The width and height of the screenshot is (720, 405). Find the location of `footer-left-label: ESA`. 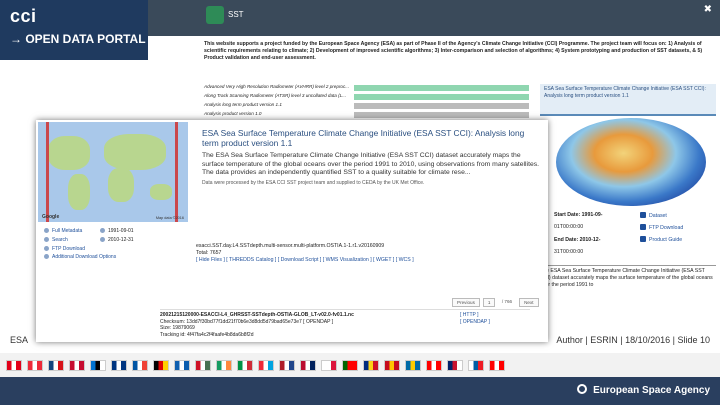

footer-left-label: ESA is located at coordinates (19, 340).